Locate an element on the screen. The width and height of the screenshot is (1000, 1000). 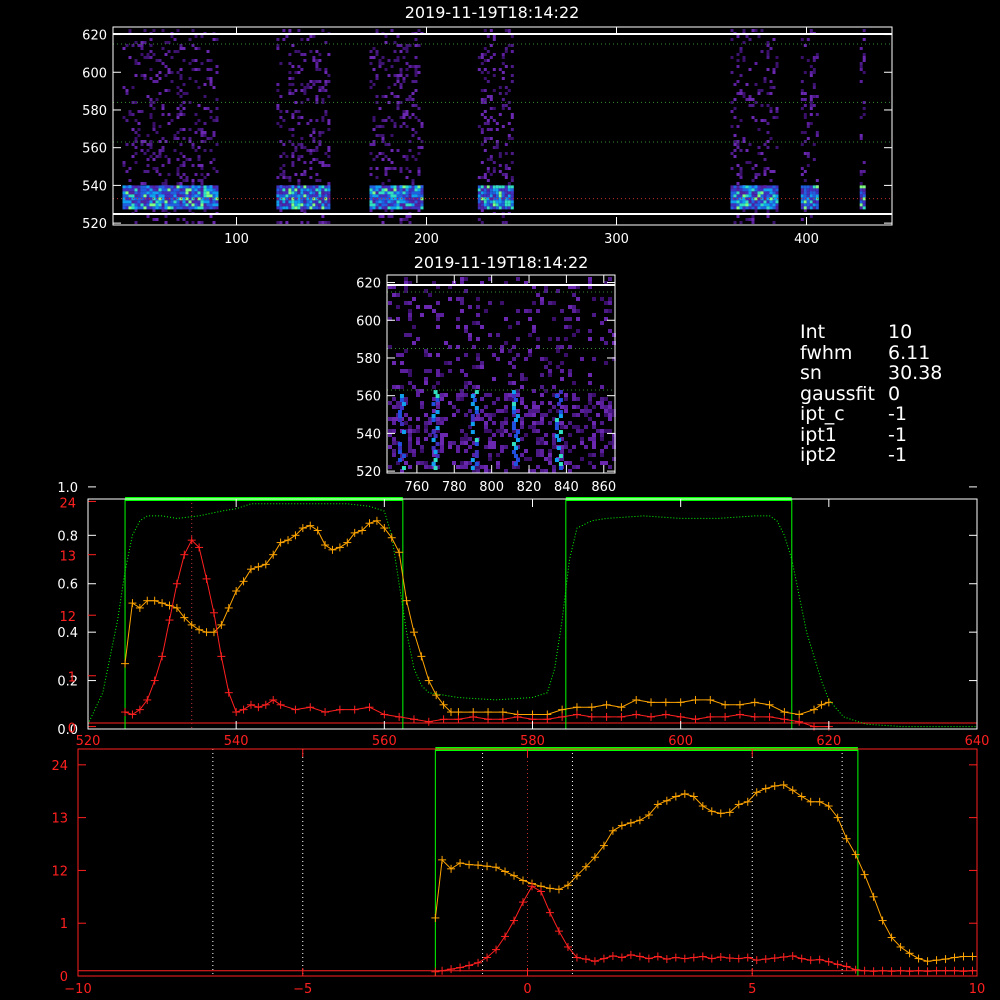
x-tick-label: 5 is located at coordinates (752, 989).